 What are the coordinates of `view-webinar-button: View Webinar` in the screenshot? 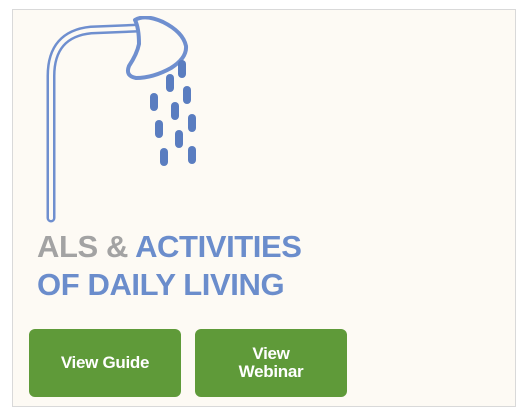 It's located at (271, 363).